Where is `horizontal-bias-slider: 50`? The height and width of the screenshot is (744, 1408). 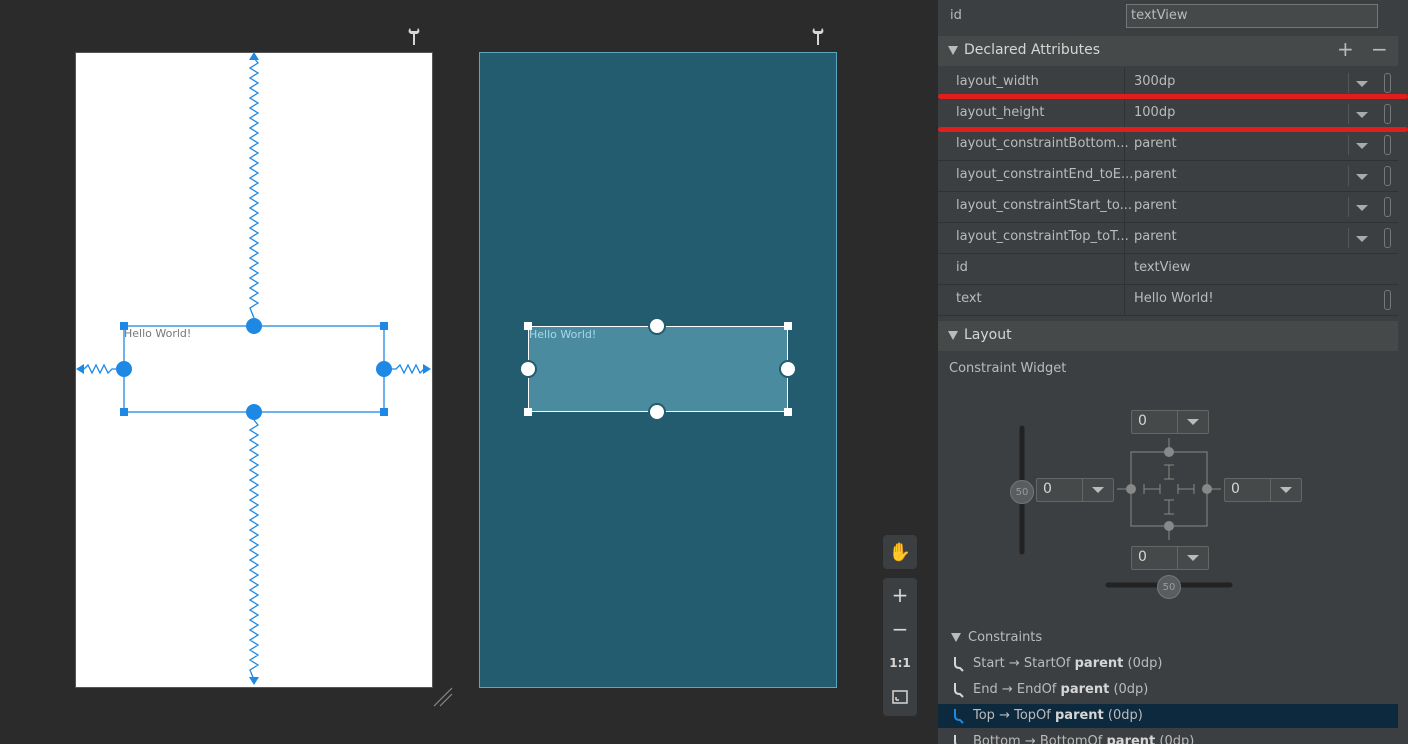 horizontal-bias-slider: 50 is located at coordinates (1169, 587).